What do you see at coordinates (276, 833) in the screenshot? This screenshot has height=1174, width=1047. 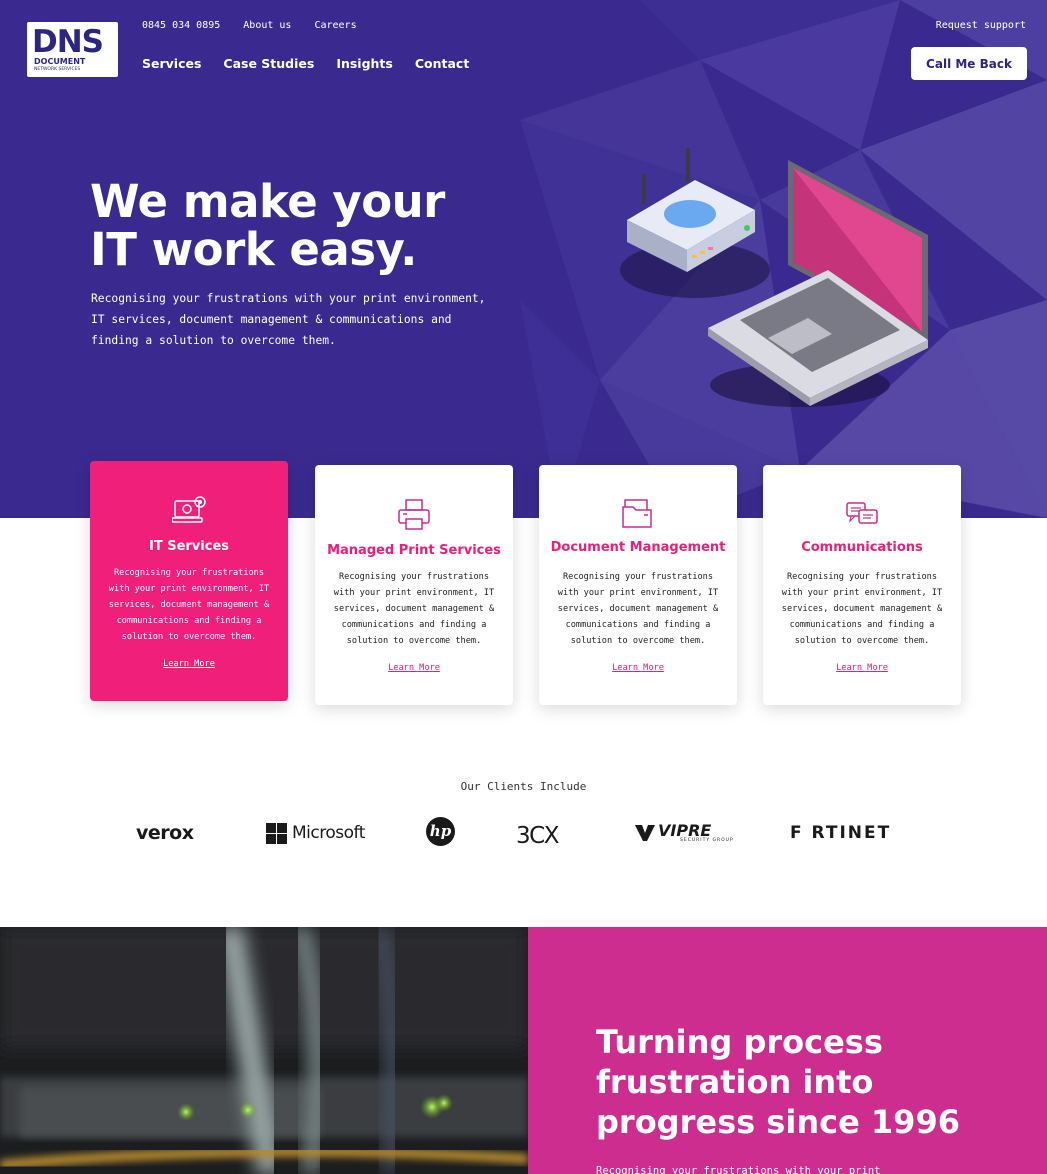 I see `microsoft-squares-icon` at bounding box center [276, 833].